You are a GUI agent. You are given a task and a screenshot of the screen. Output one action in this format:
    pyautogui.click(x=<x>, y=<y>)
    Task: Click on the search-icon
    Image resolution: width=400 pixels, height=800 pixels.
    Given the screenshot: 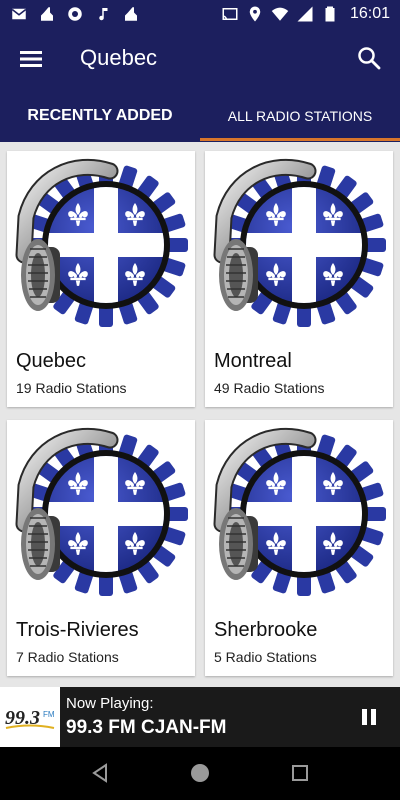 What is the action you would take?
    pyautogui.click(x=369, y=58)
    